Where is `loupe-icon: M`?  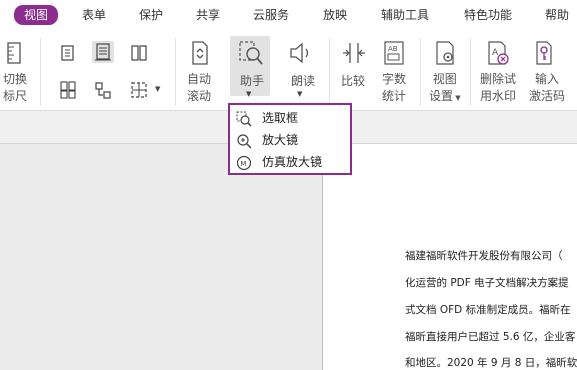 loupe-icon: M is located at coordinates (244, 163).